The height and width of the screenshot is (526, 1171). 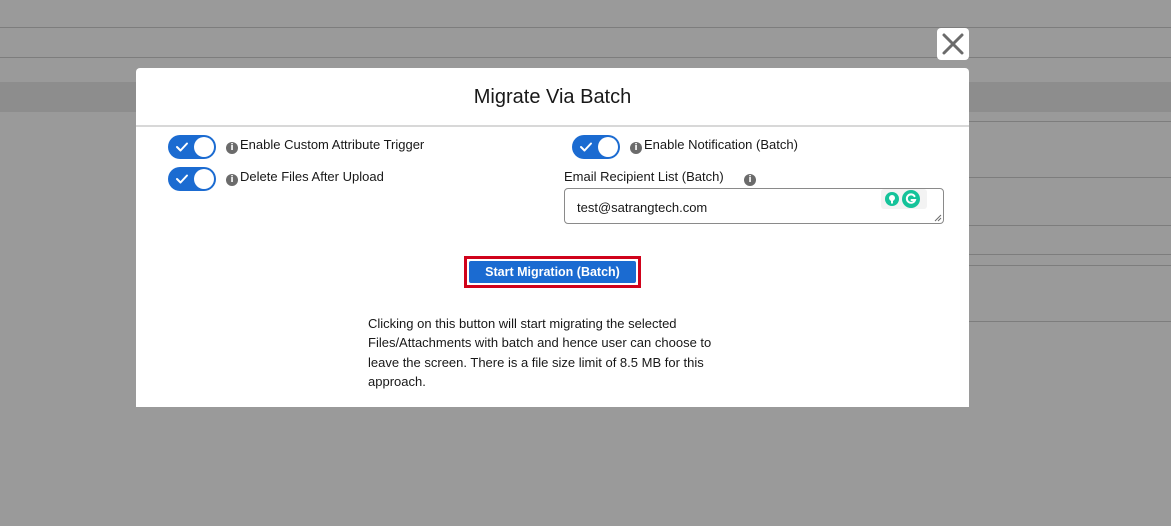 What do you see at coordinates (938, 218) in the screenshot?
I see `resize-handle-icon` at bounding box center [938, 218].